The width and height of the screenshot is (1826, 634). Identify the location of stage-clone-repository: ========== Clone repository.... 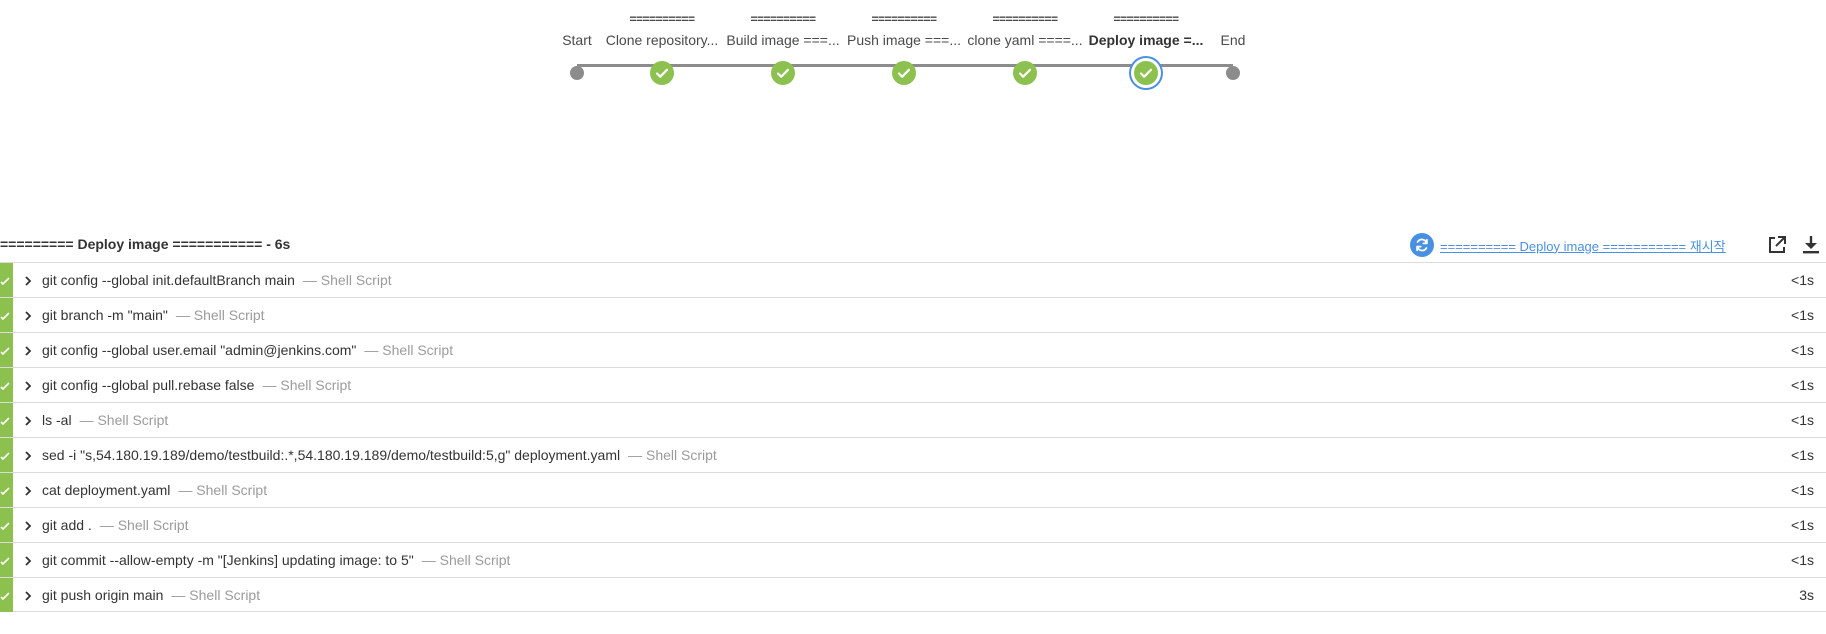
(662, 44).